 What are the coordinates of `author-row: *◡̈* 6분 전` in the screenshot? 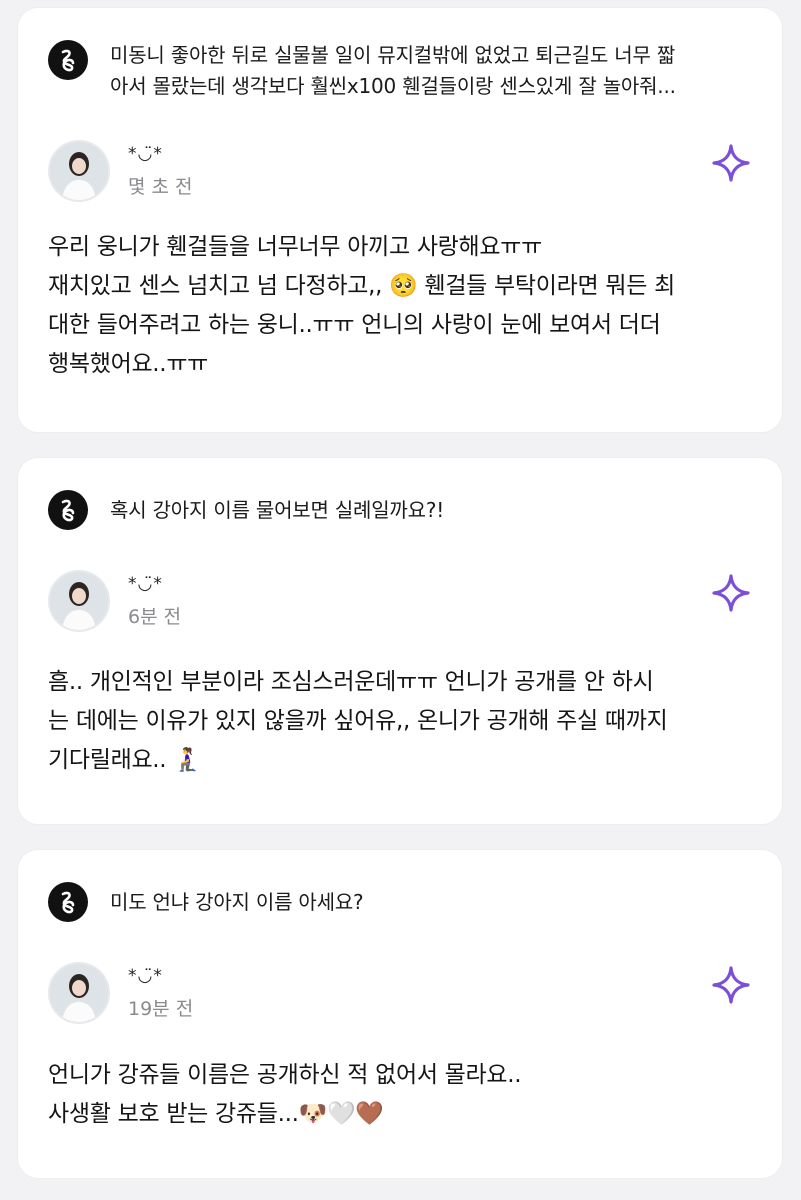 It's located at (399, 602).